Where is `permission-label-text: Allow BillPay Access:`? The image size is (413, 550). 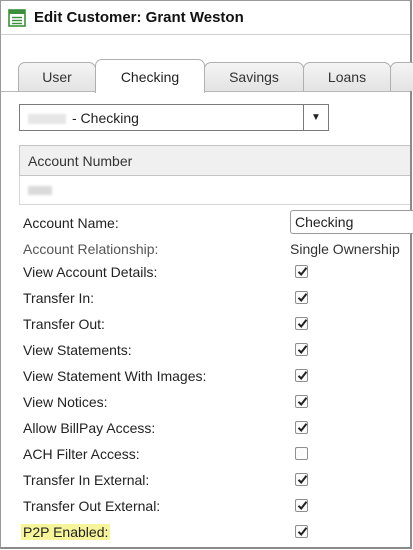 permission-label-text: Allow BillPay Access: is located at coordinates (89, 428).